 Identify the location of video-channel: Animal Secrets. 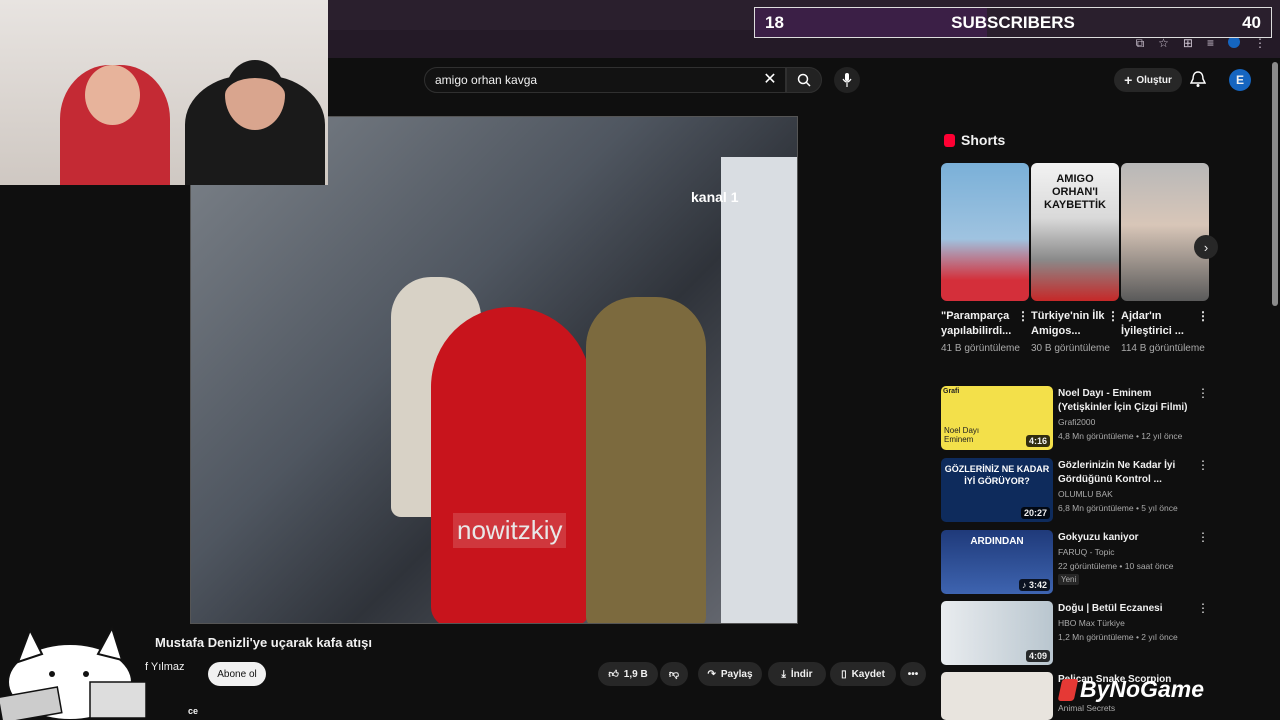
(1087, 708).